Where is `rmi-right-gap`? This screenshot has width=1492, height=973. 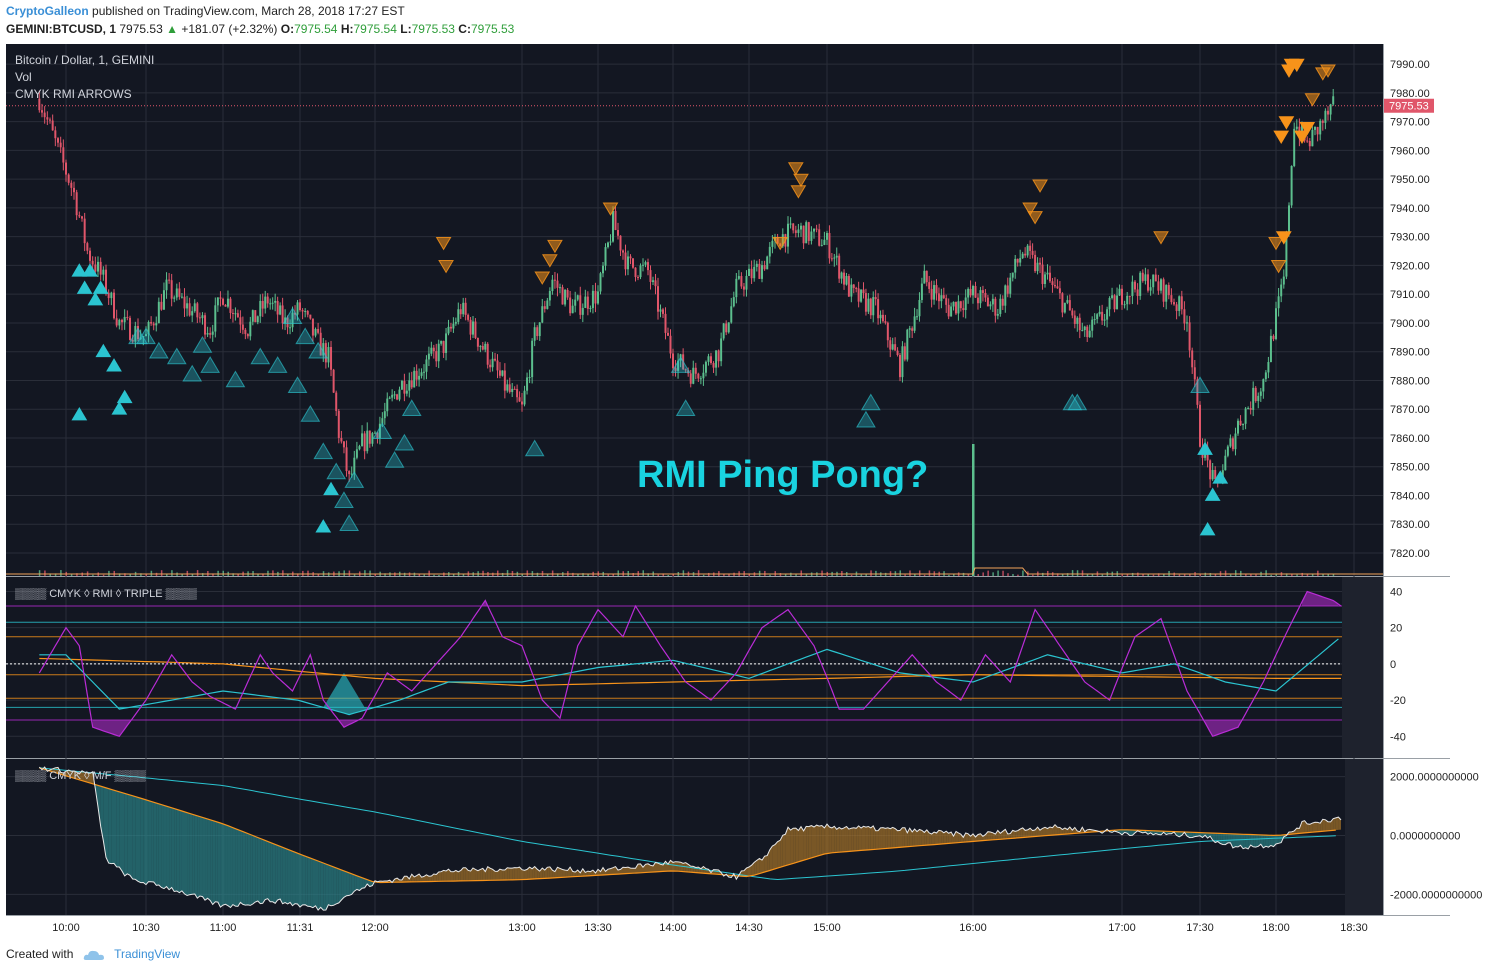 rmi-right-gap is located at coordinates (1362, 667).